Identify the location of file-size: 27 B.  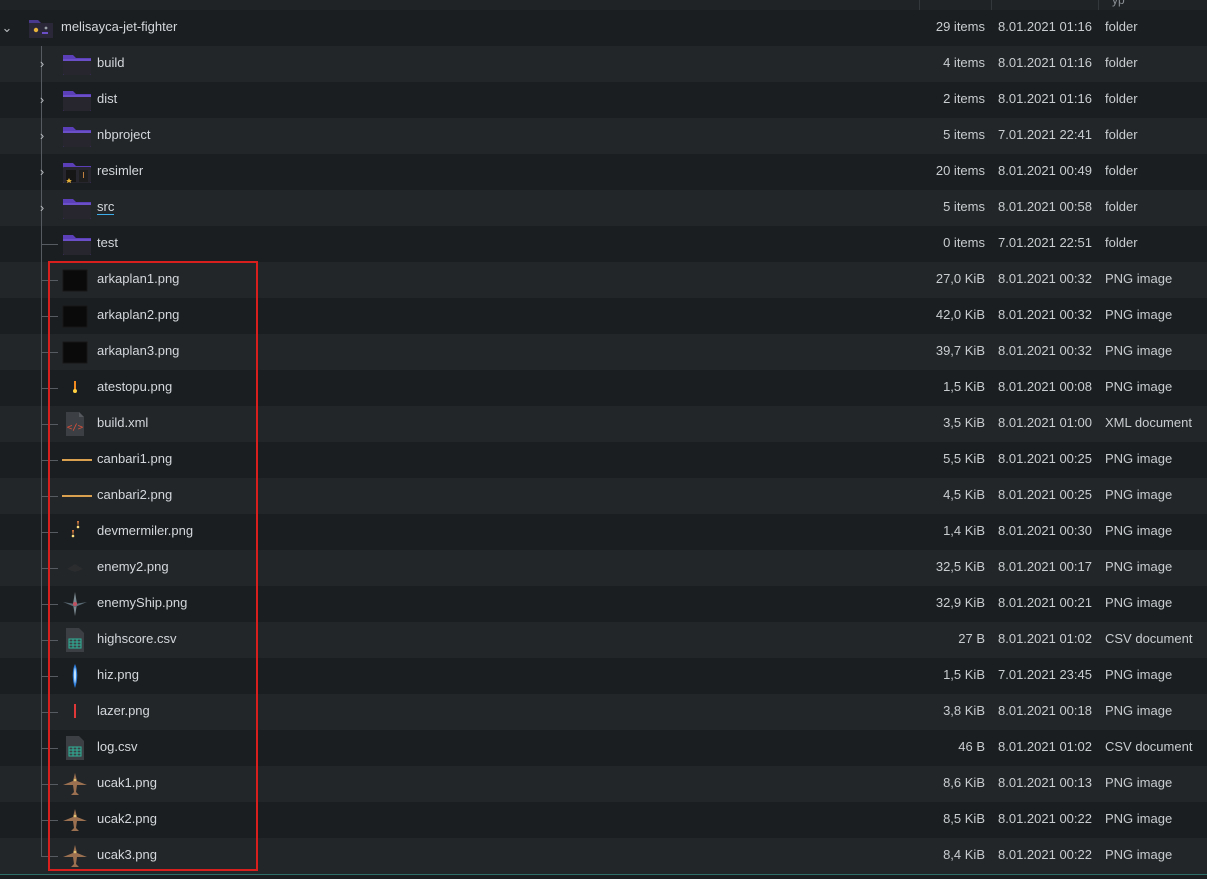
(971, 638).